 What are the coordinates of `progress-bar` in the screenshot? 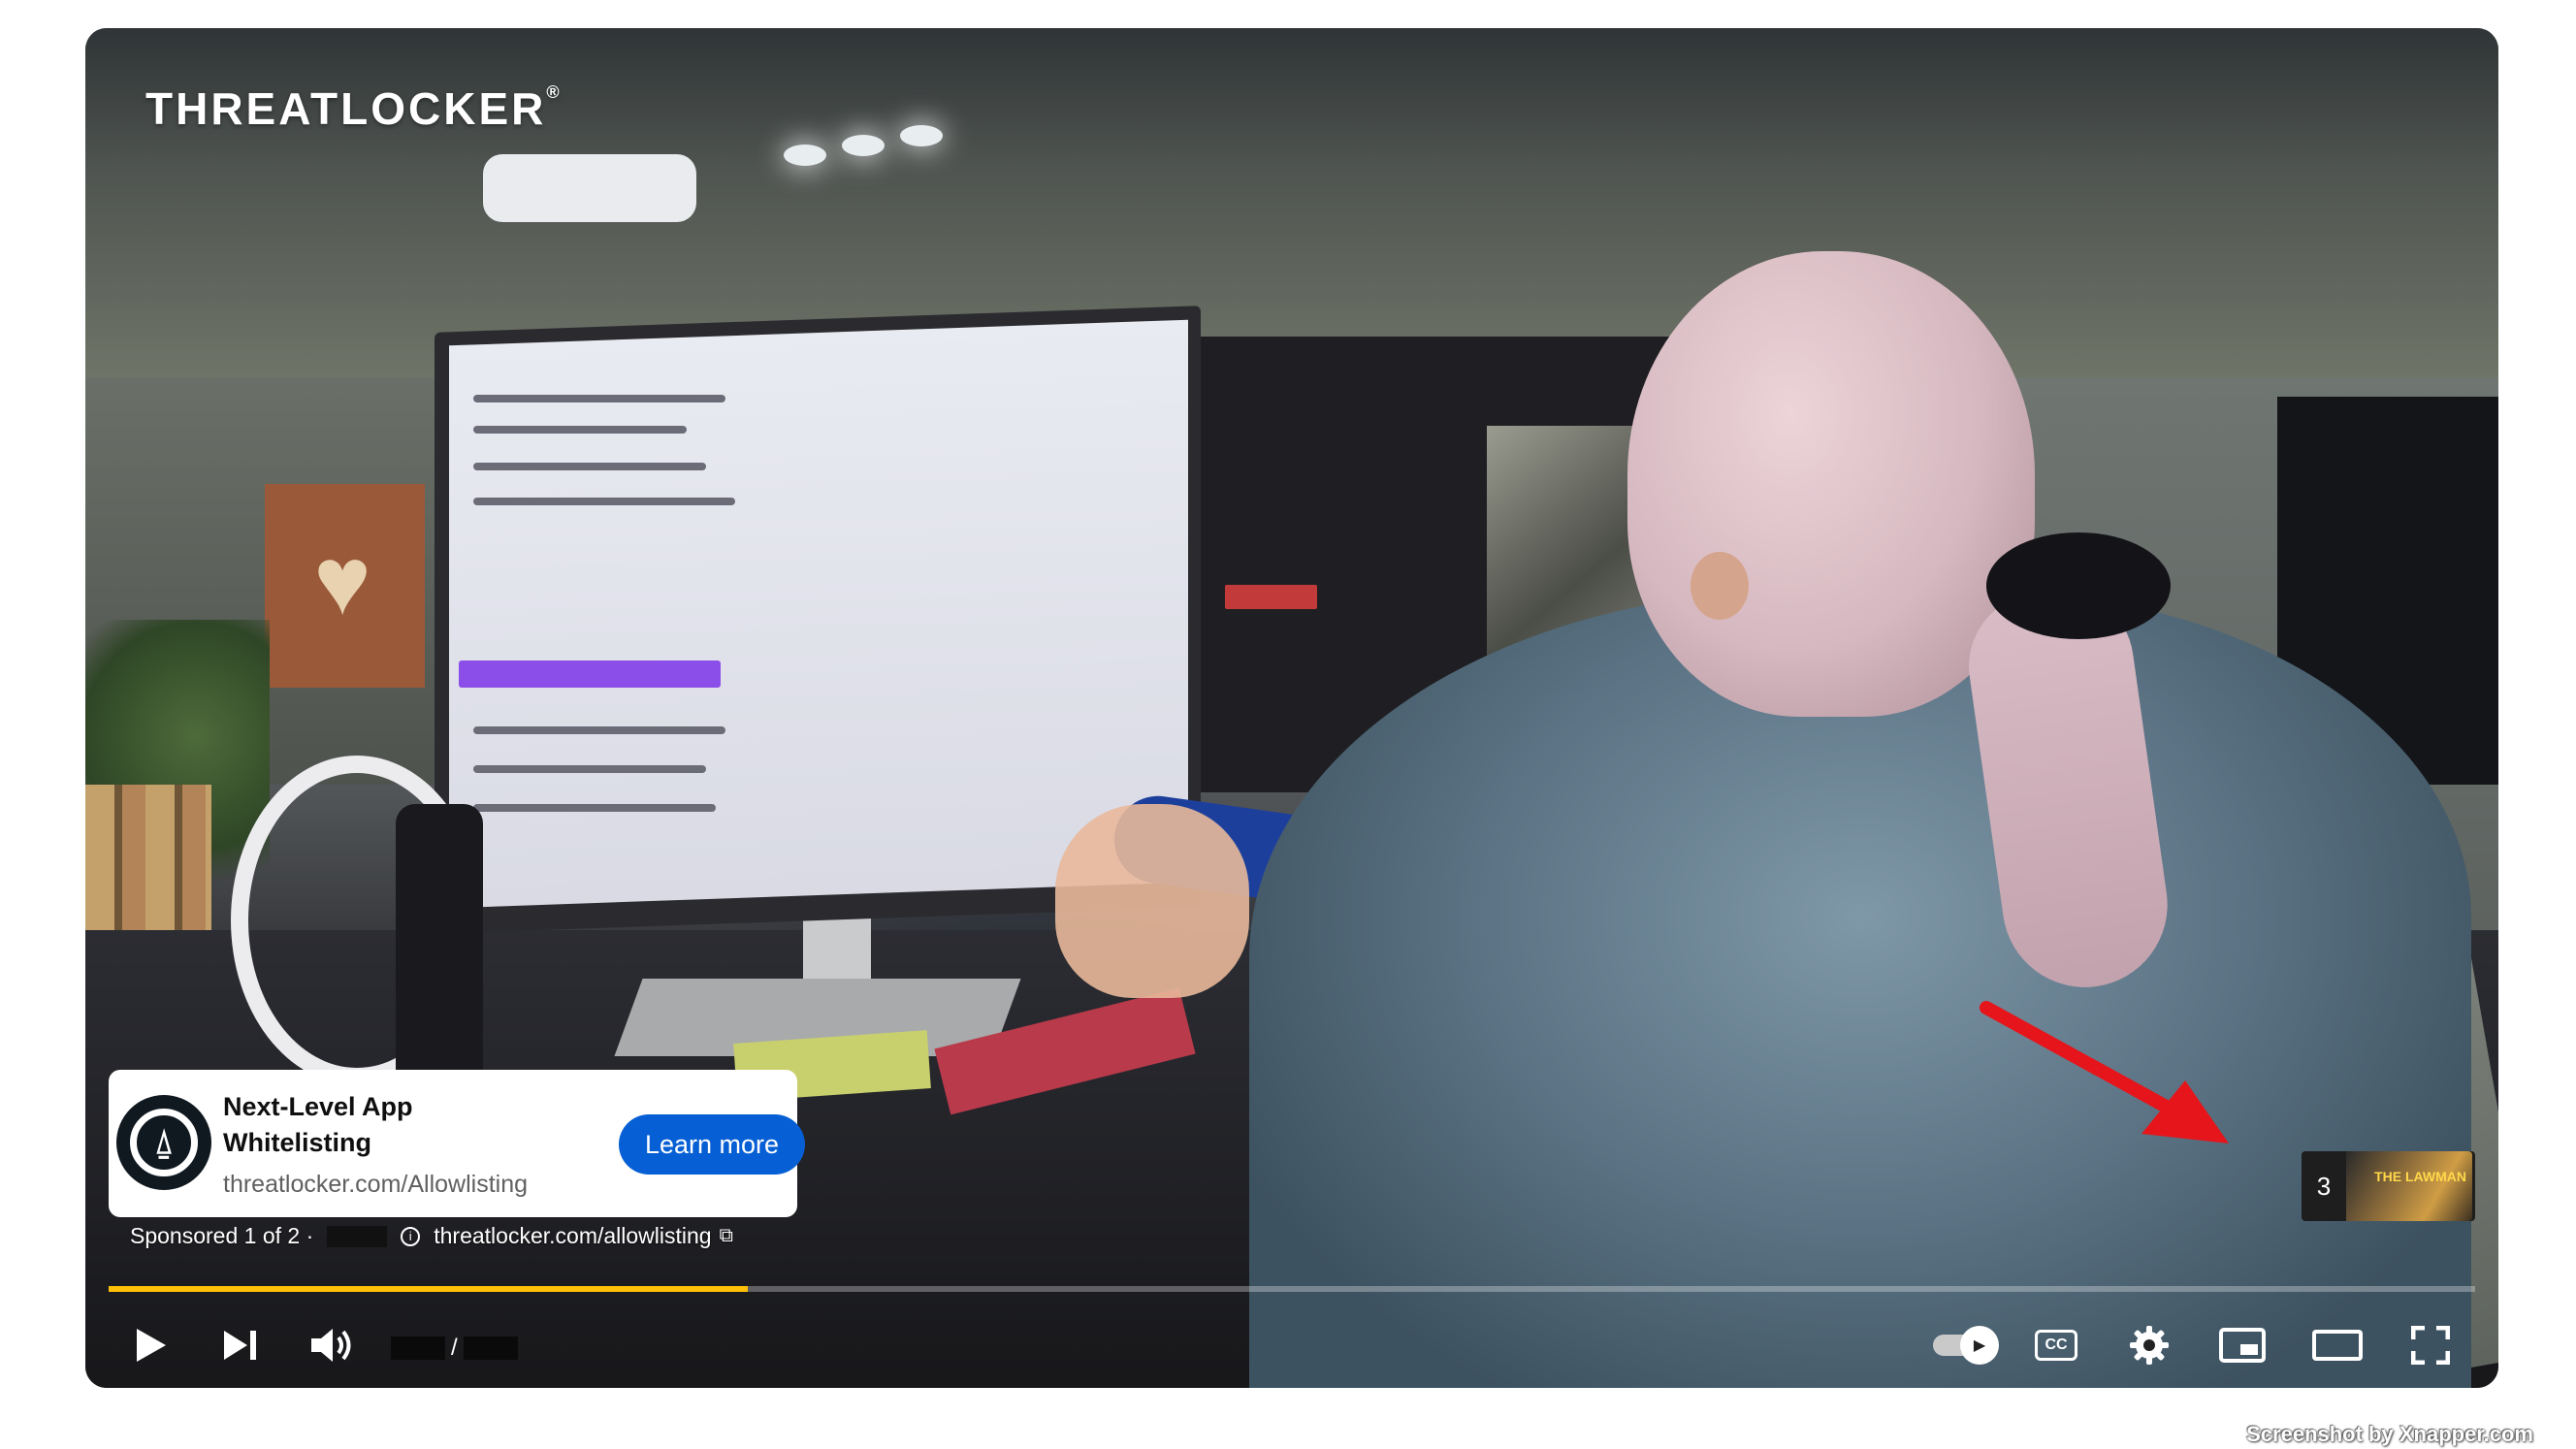 It's located at (1292, 1289).